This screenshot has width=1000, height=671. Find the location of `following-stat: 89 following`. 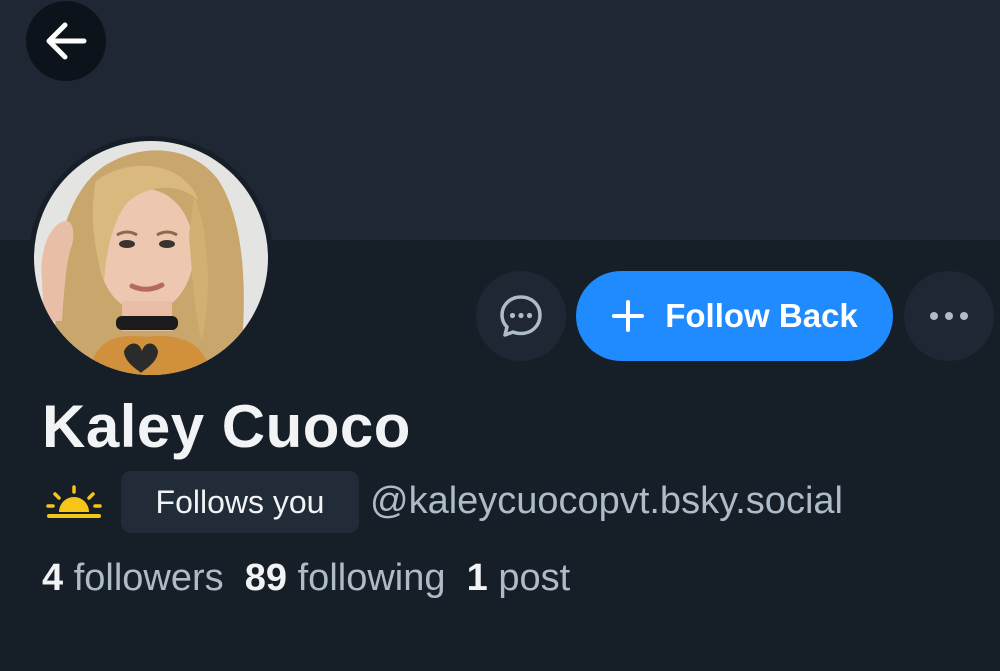

following-stat: 89 following is located at coordinates (345, 578).